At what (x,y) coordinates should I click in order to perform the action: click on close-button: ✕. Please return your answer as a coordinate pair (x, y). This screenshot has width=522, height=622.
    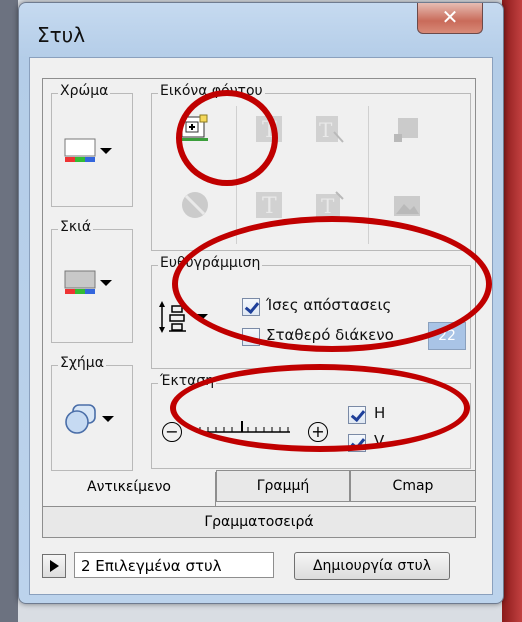
    Looking at the image, I should click on (450, 18).